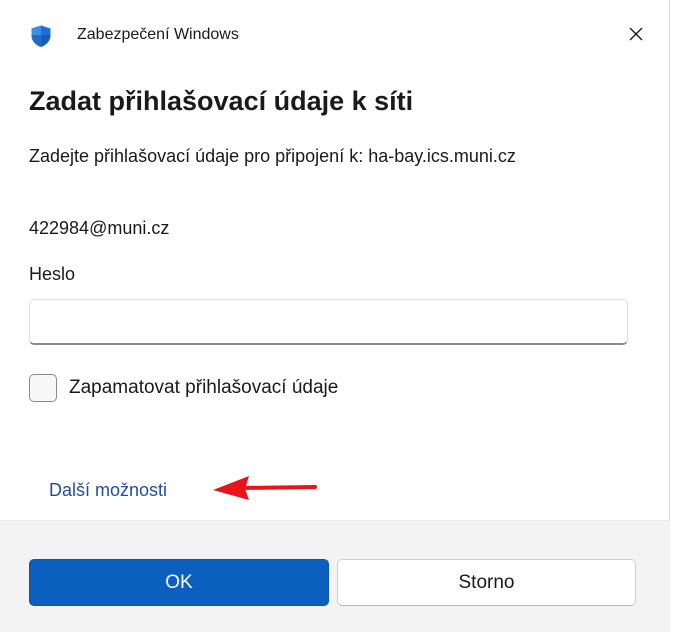 The height and width of the screenshot is (632, 676). What do you see at coordinates (158, 34) in the screenshot?
I see `app-title: Zabezpečení Windows` at bounding box center [158, 34].